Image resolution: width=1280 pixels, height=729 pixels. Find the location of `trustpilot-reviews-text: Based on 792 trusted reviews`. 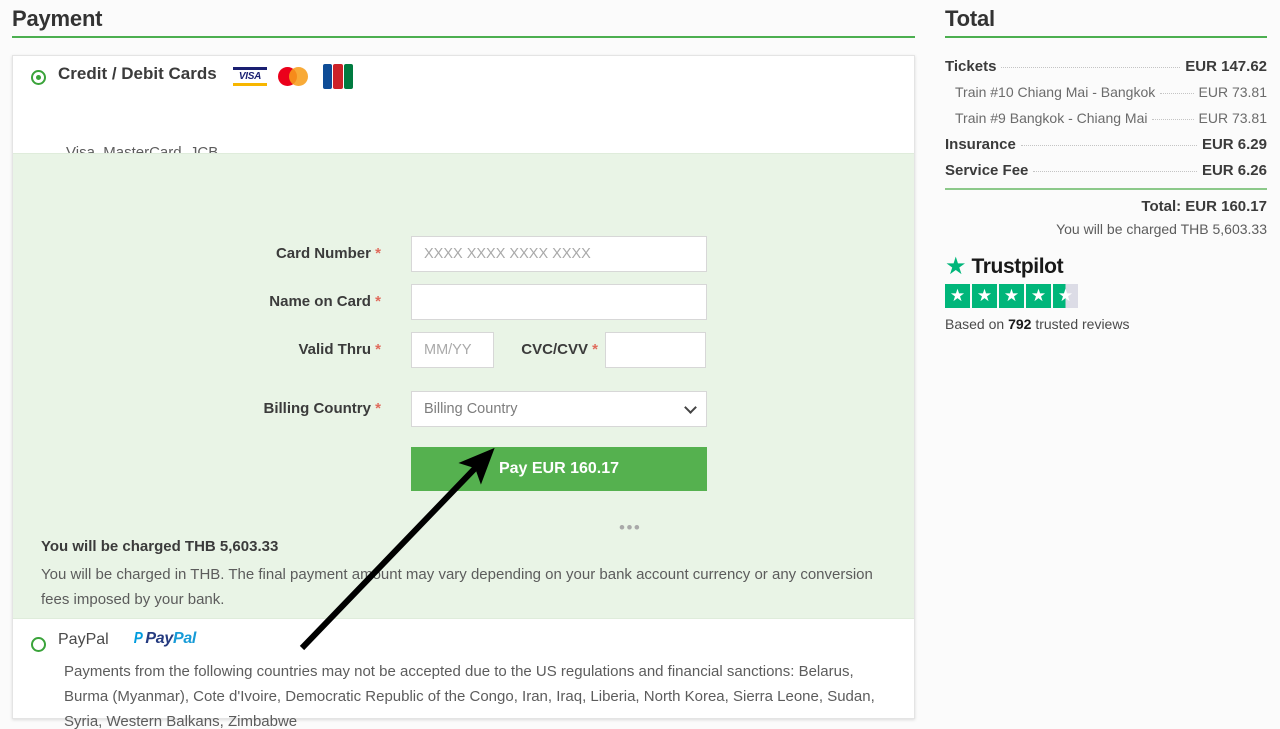

trustpilot-reviews-text: Based on 792 trusted reviews is located at coordinates (1106, 324).